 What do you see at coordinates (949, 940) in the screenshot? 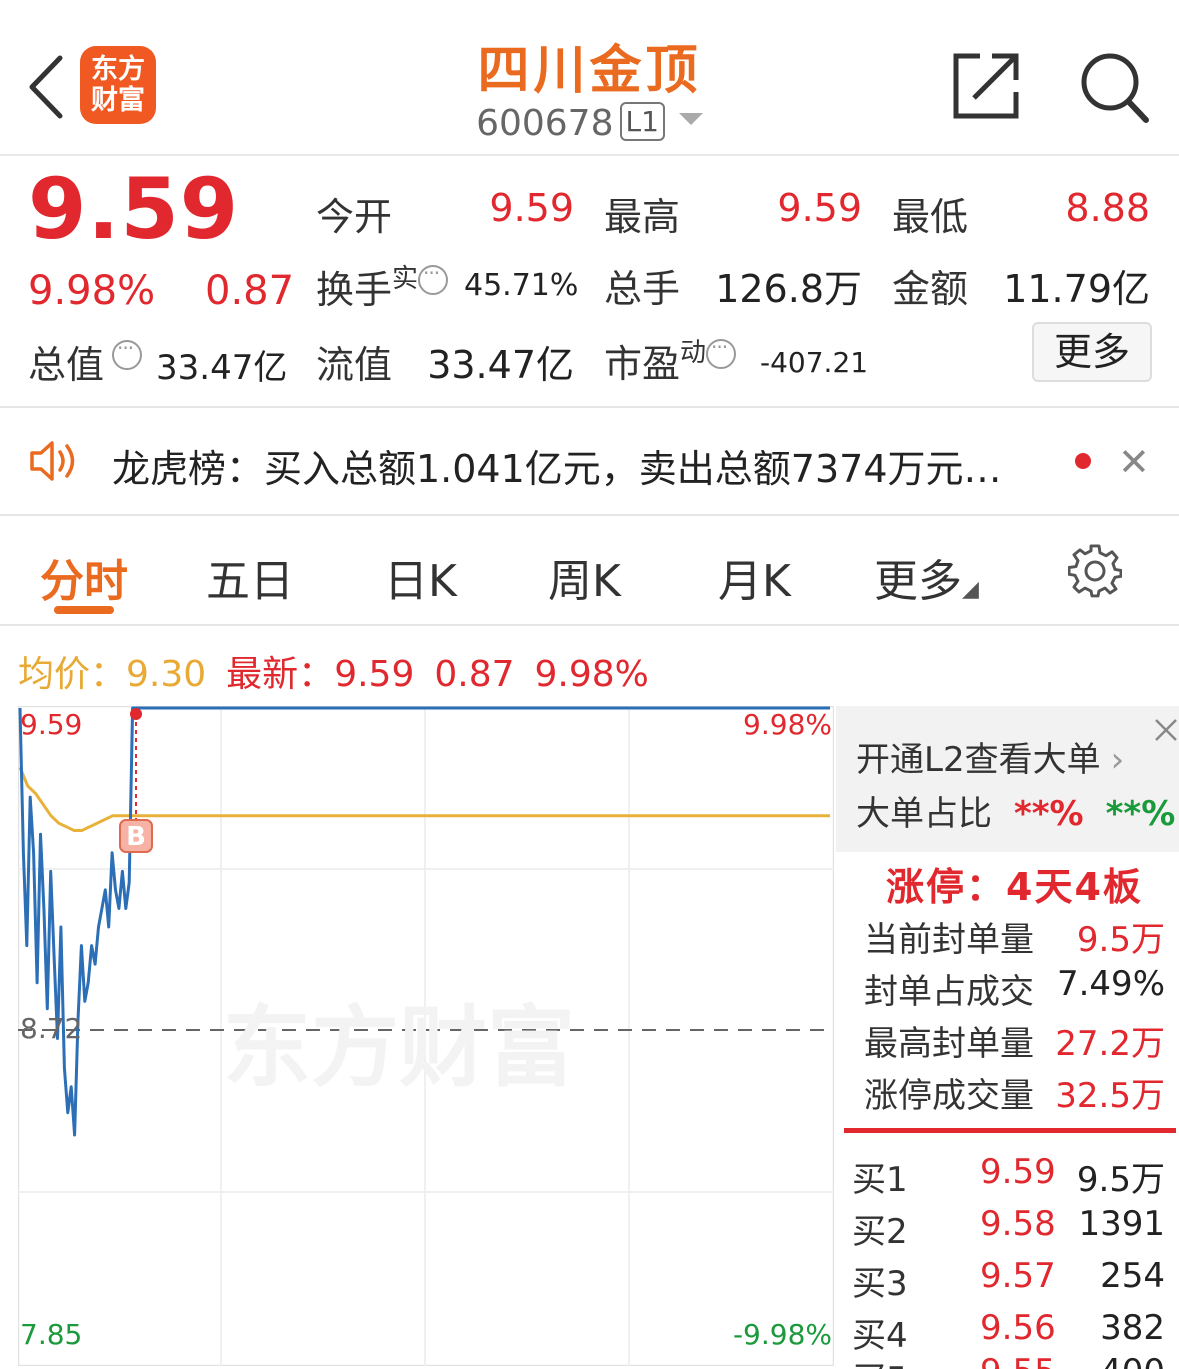
I see `limit-row-label: 当前封单量` at bounding box center [949, 940].